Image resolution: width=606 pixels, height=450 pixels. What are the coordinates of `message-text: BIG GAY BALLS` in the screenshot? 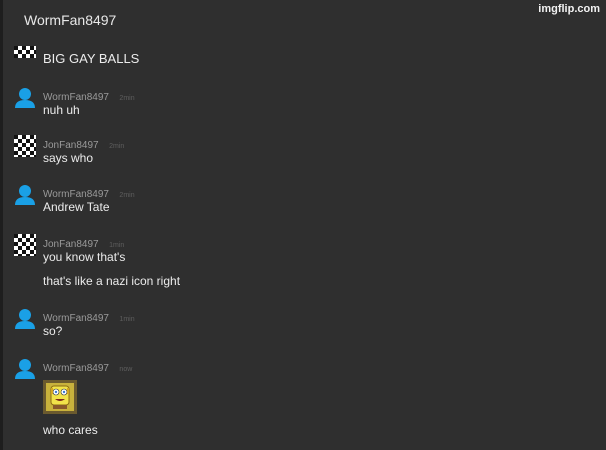 It's located at (91, 58).